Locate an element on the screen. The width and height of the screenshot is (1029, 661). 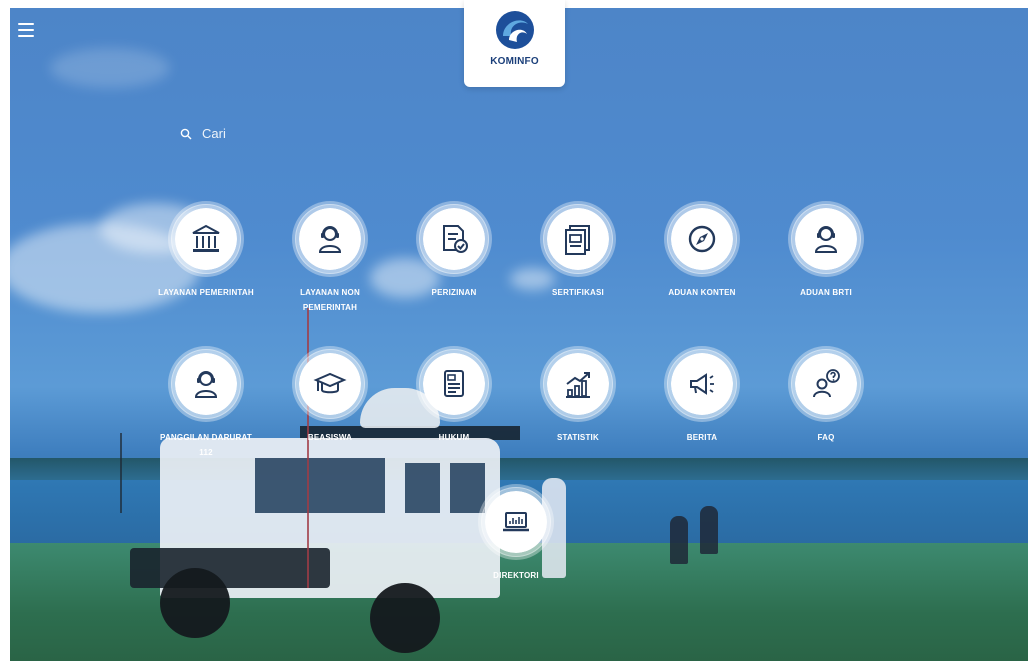
service-sertifikasi: SERTIFIKASI is located at coordinates (578, 252).